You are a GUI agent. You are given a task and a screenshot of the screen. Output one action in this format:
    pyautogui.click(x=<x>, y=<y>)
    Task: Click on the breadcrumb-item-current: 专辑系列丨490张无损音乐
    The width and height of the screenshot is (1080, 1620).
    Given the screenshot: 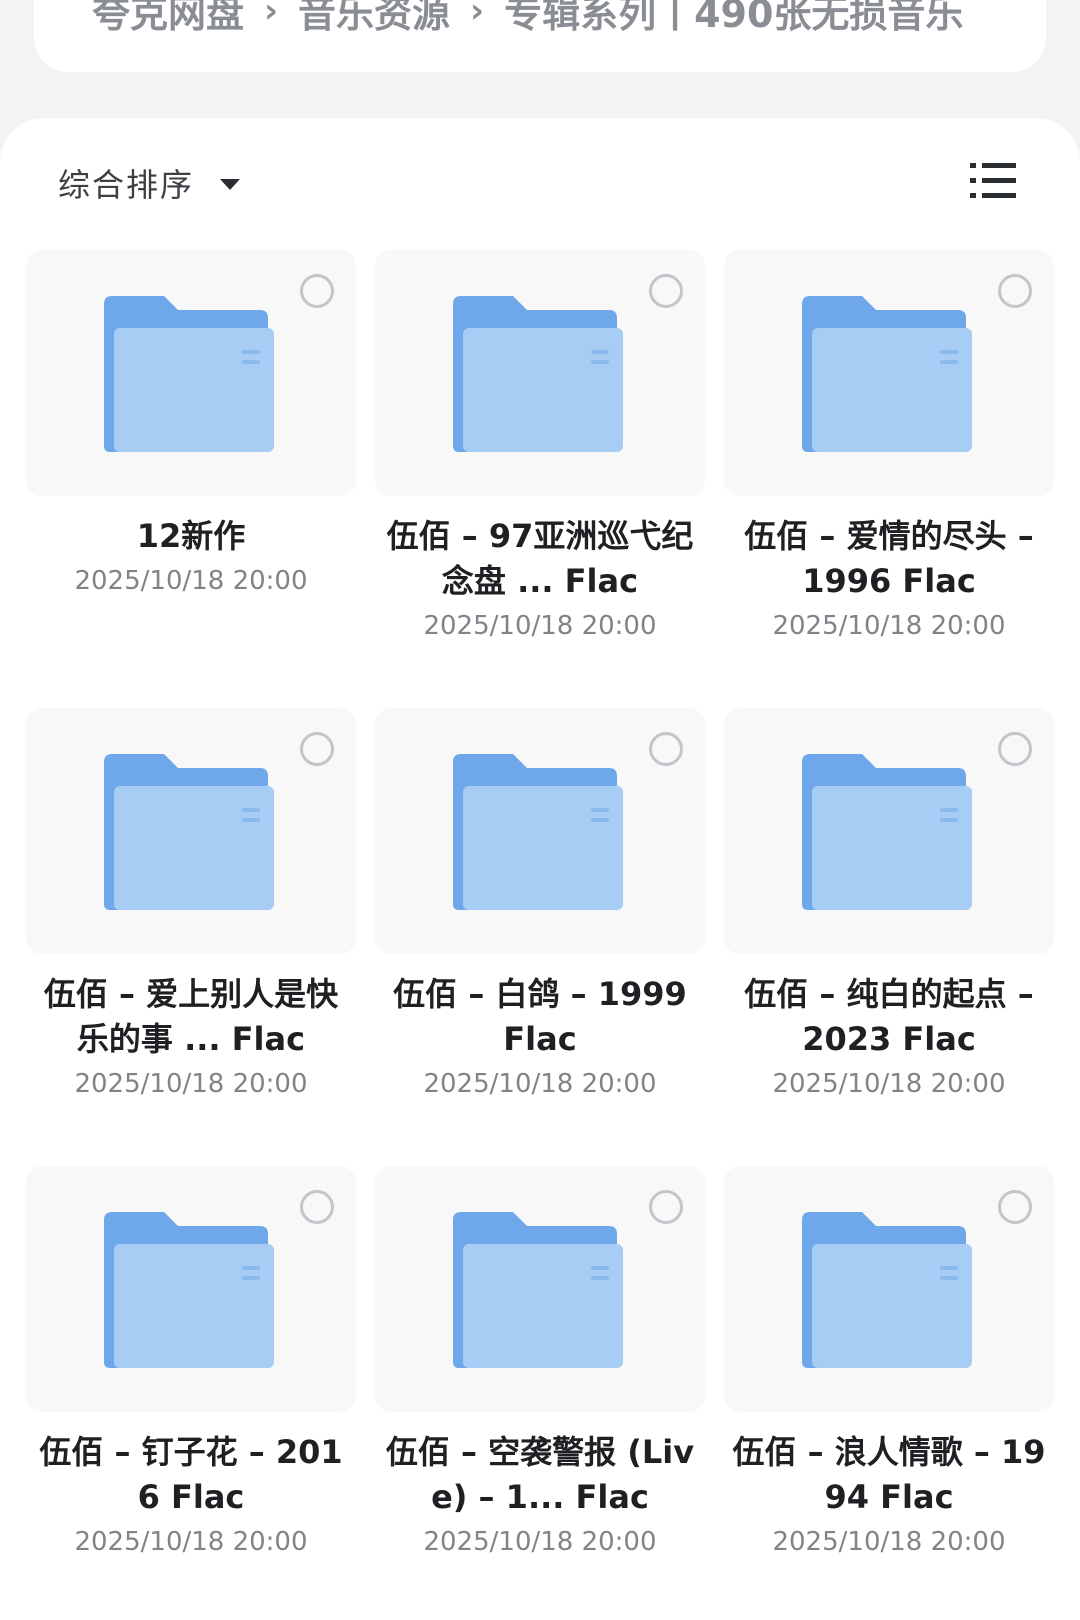 What is the action you would take?
    pyautogui.click(x=734, y=18)
    